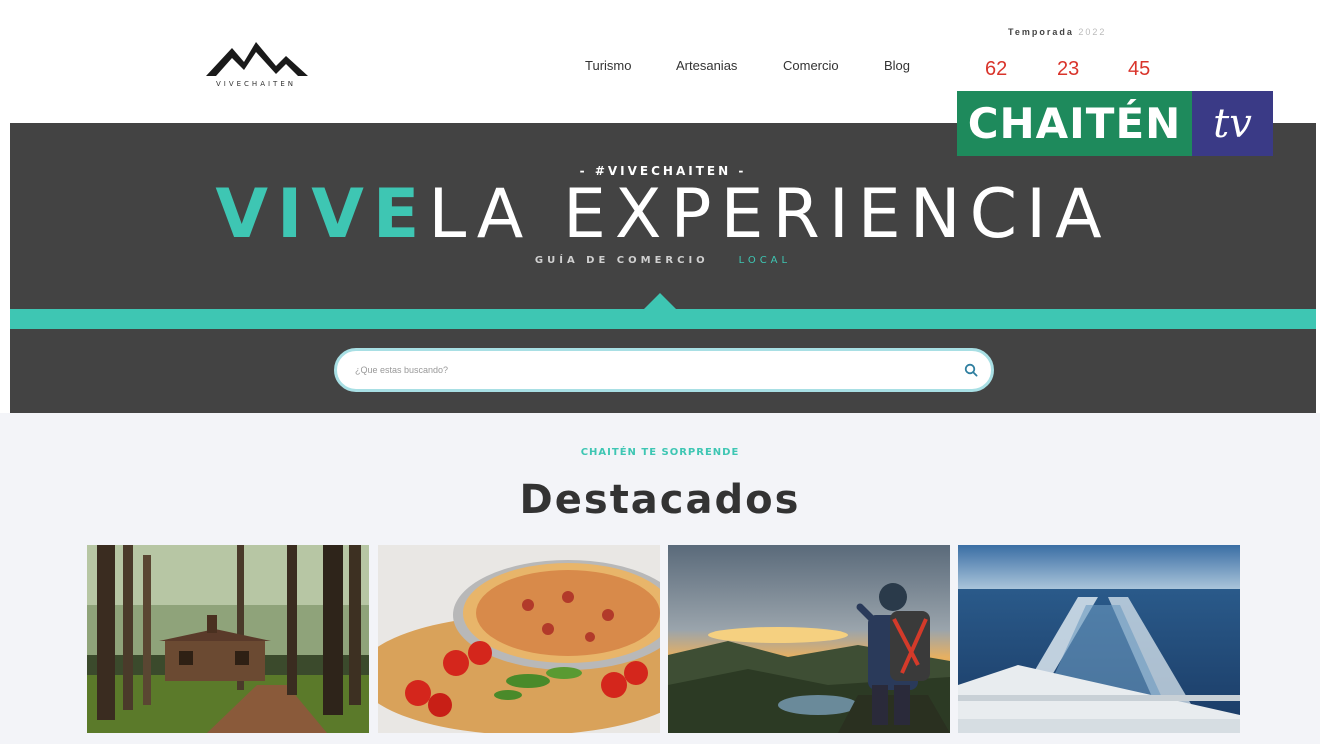 The image size is (1320, 744). I want to click on logo-text: VIVECHAITEN, so click(255, 84).